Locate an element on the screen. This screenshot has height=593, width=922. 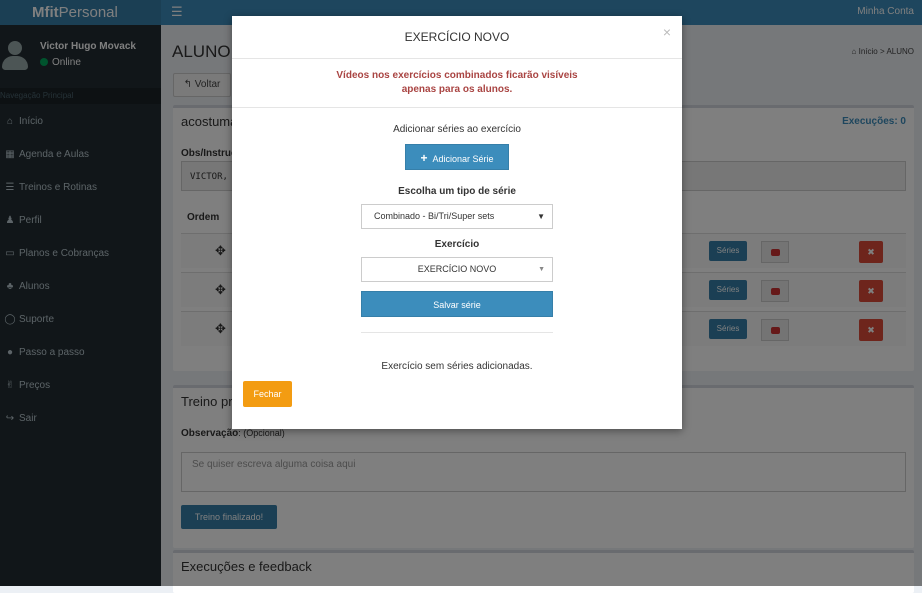
series-type-select: Combinado - Bi/Tri/Super sets ▼ is located at coordinates (457, 216).